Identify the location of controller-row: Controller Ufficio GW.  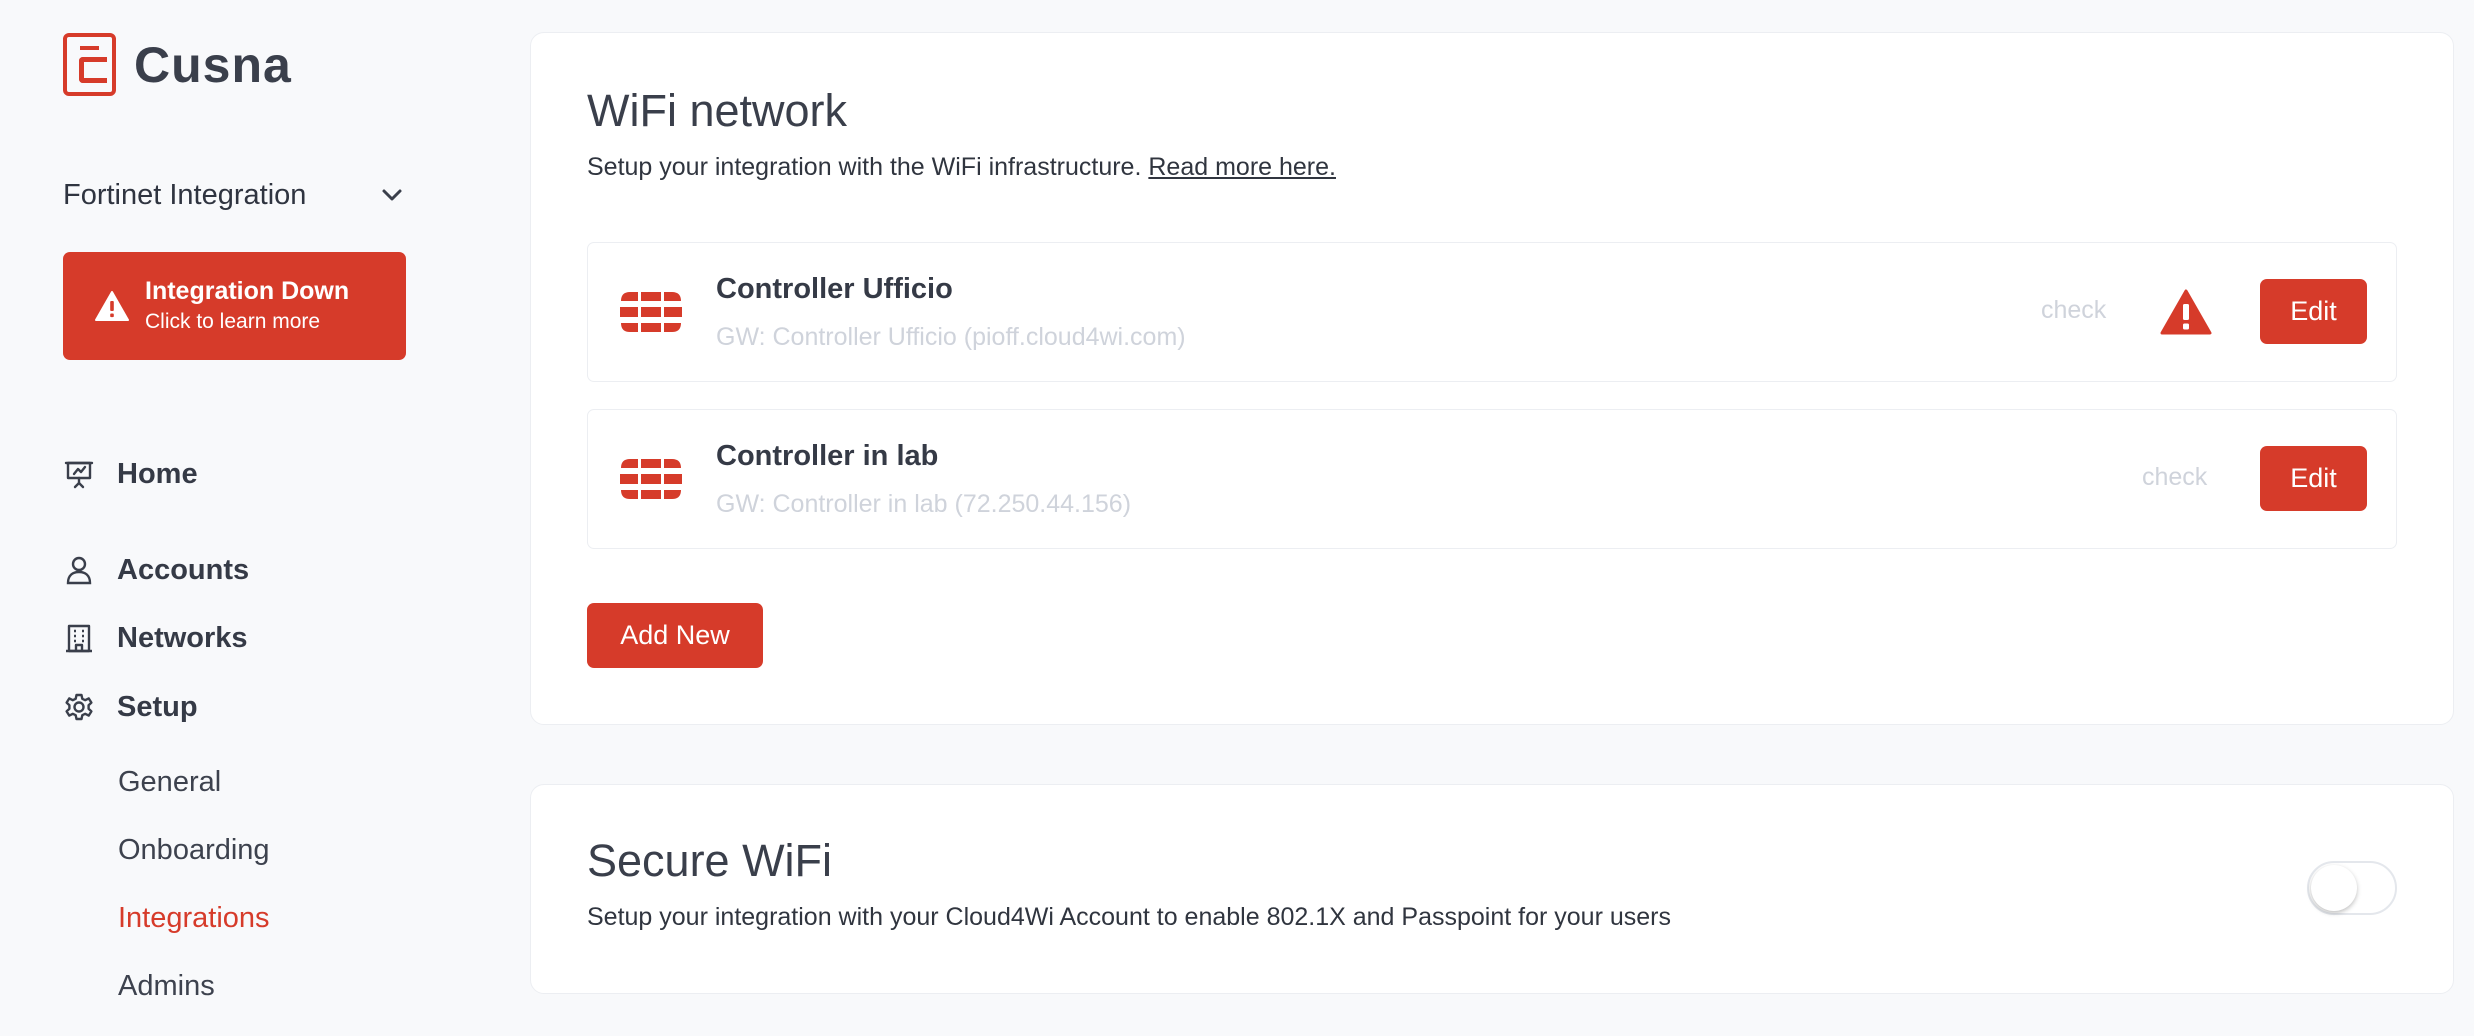
(1492, 312).